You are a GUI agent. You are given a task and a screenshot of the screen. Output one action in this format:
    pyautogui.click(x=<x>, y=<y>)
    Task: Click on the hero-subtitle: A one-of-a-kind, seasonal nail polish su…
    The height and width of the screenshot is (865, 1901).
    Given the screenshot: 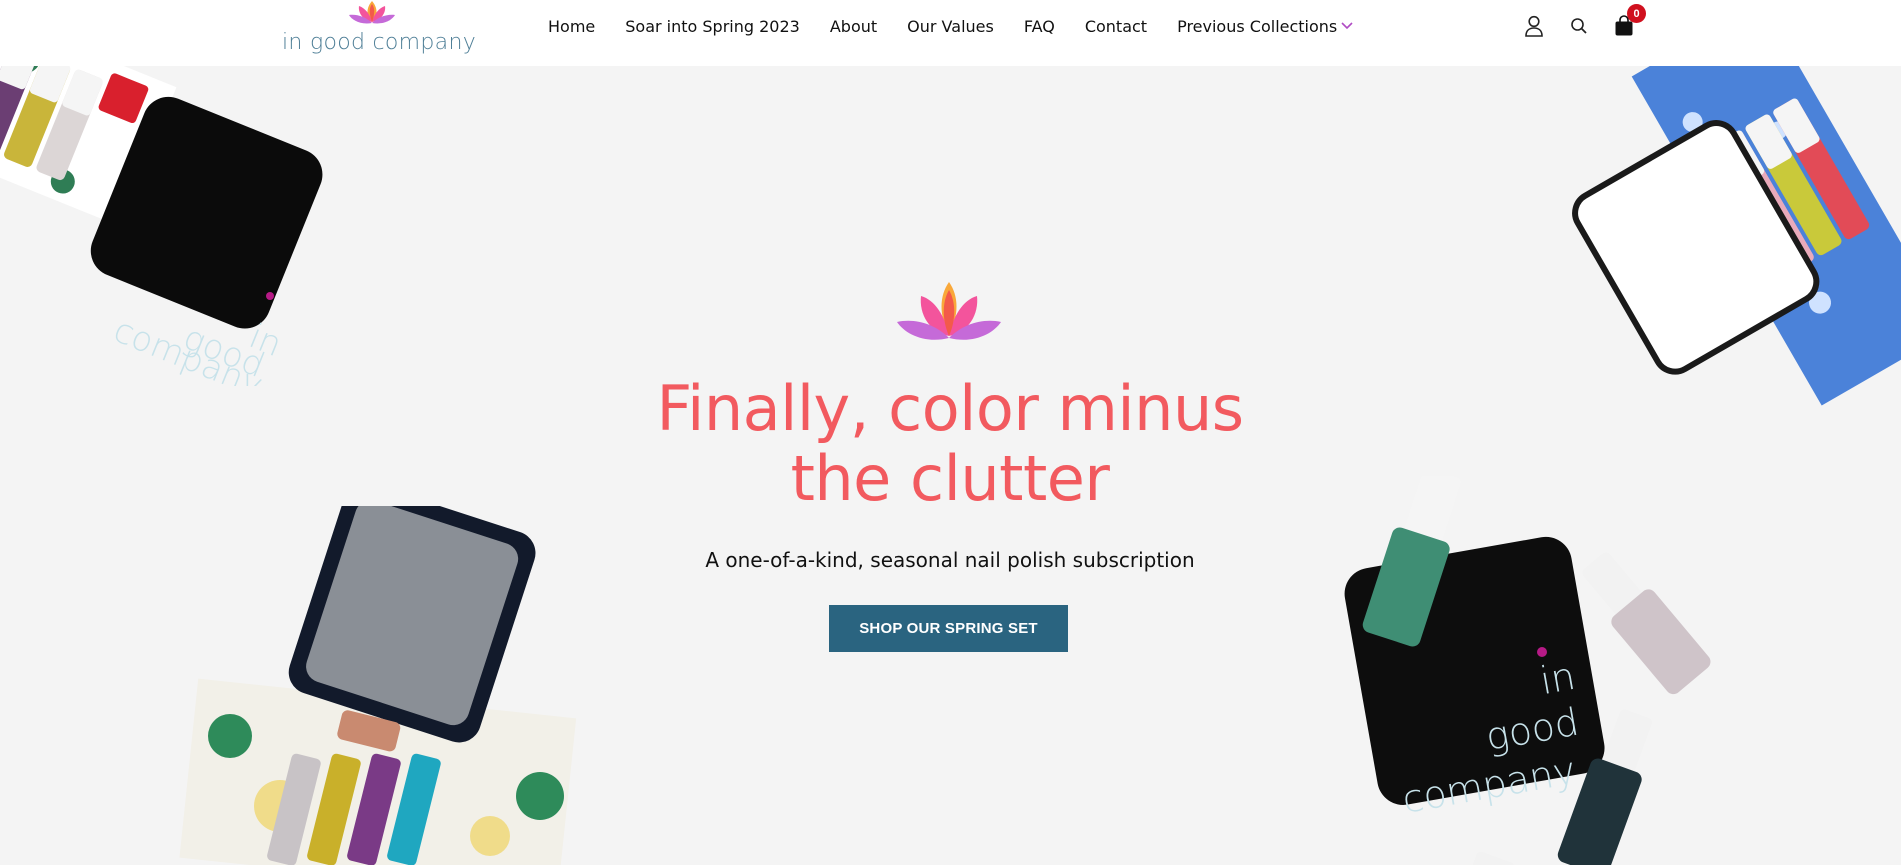 What is the action you would take?
    pyautogui.click(x=950, y=560)
    